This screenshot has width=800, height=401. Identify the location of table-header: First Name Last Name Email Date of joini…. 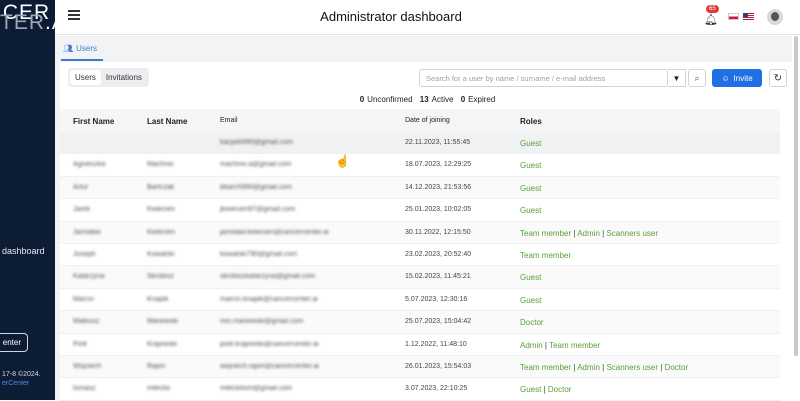
(420, 120).